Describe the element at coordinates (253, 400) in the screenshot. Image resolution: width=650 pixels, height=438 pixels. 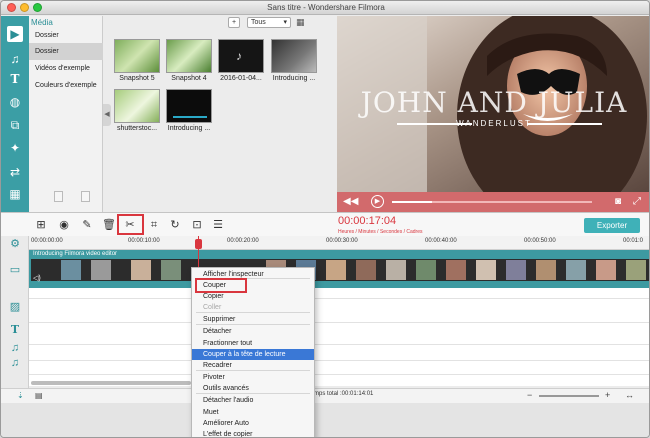
I see `menu-item: Détacher l'audio` at that location.